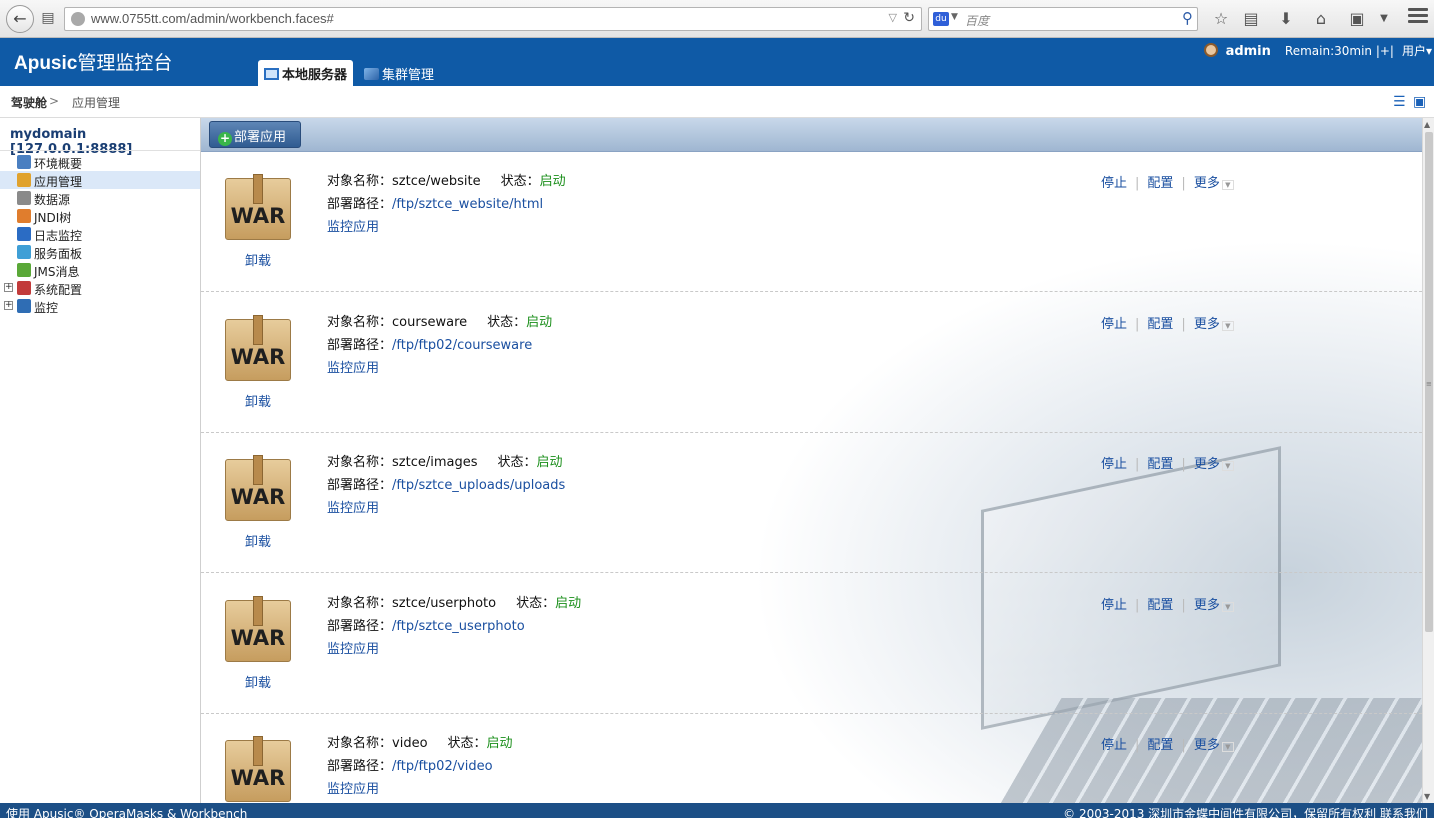 The height and width of the screenshot is (818, 1434). What do you see at coordinates (1221, 19) in the screenshot?
I see `bookmark-star-icon: ☆` at bounding box center [1221, 19].